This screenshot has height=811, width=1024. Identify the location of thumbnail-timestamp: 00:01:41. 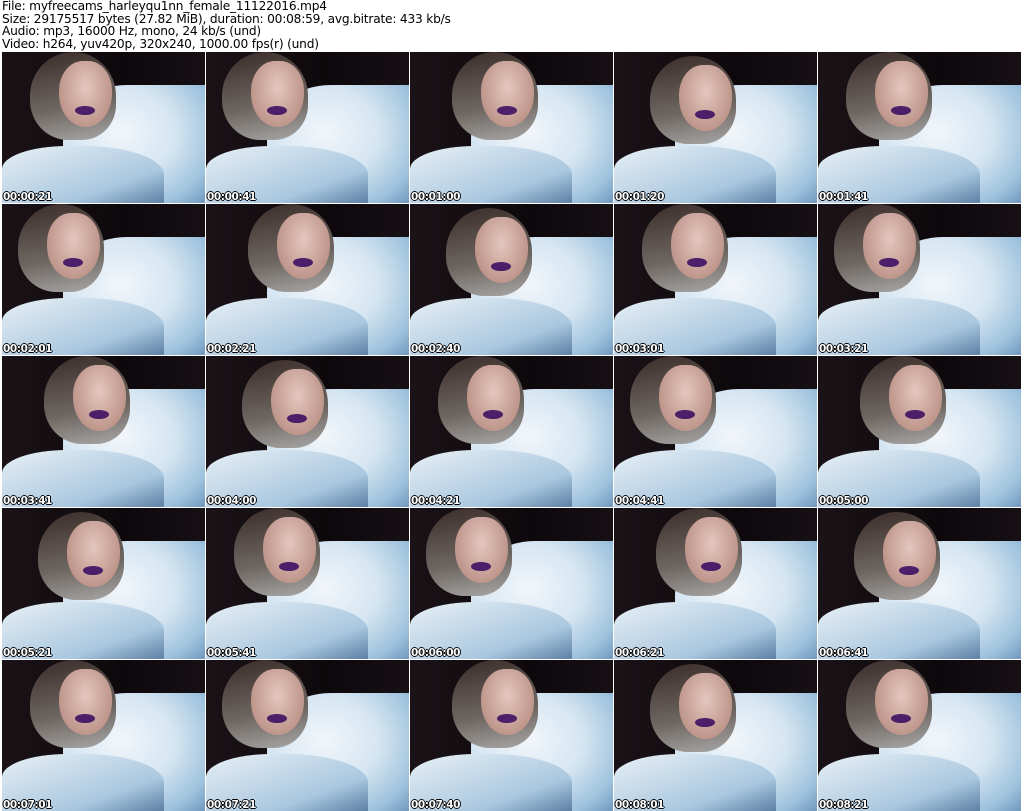
(844, 197).